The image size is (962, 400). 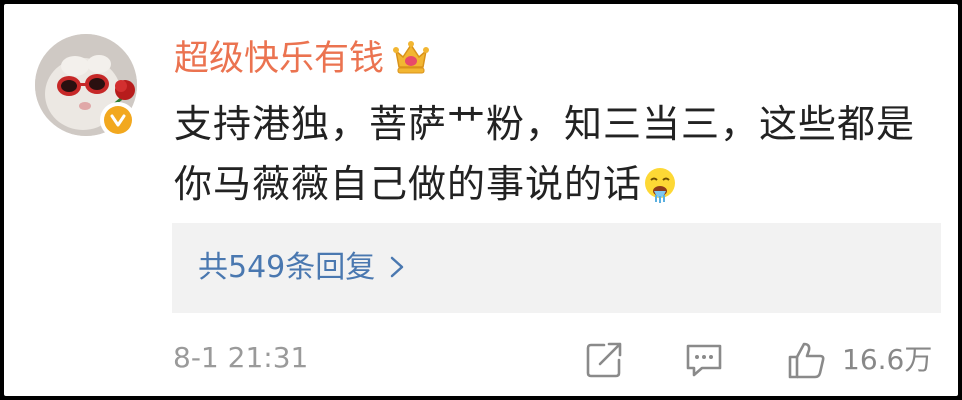 I want to click on comment-icon, so click(x=704, y=360).